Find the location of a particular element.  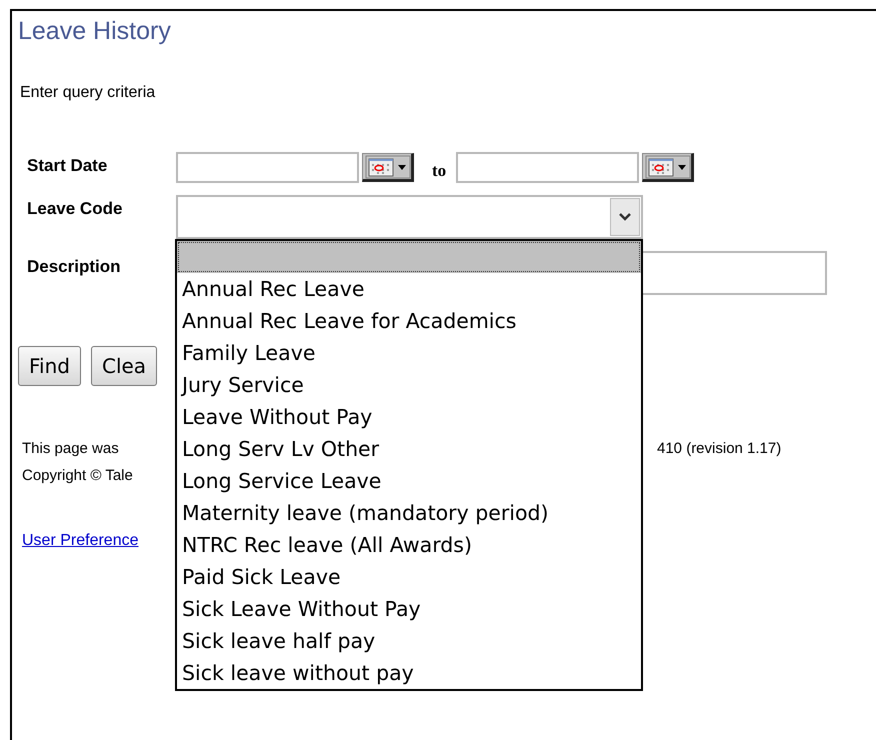

chevron-down-icon is located at coordinates (625, 217).